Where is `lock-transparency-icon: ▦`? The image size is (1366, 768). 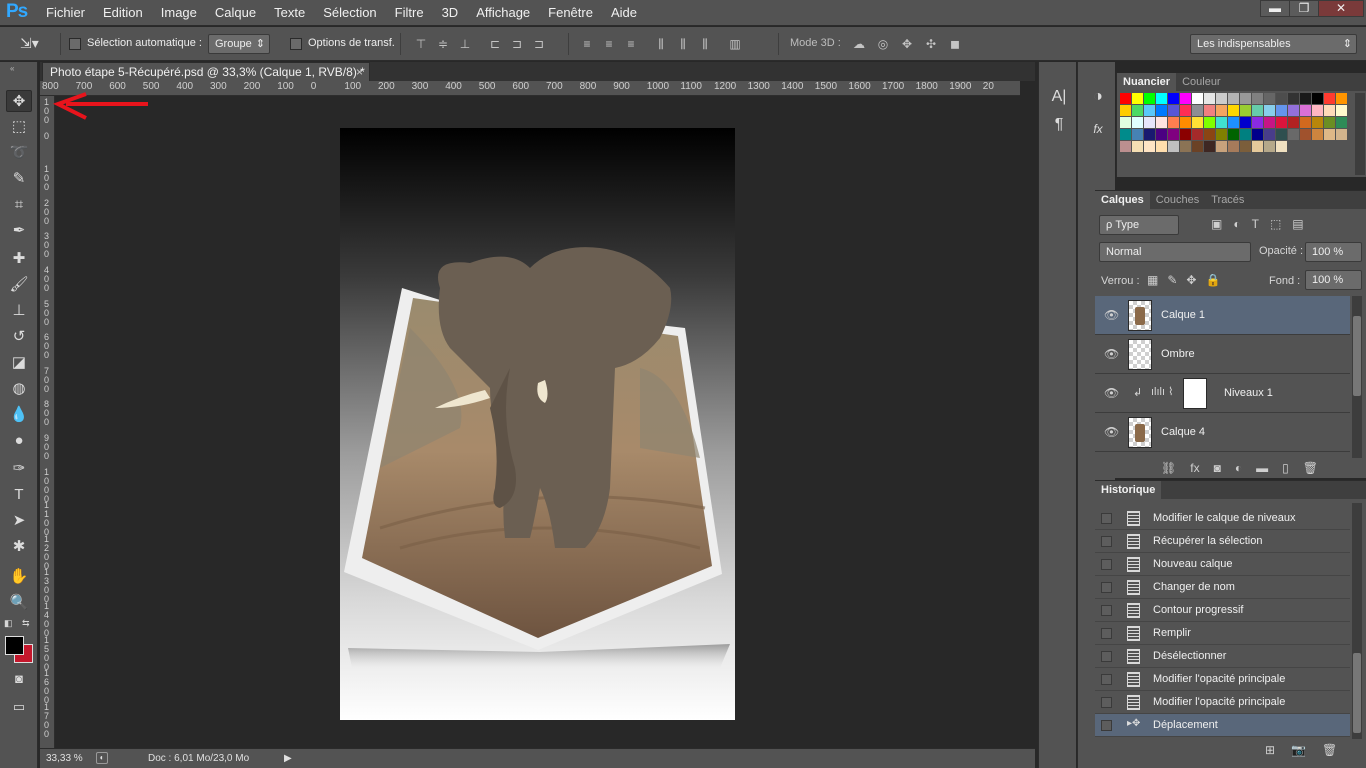 lock-transparency-icon: ▦ is located at coordinates (1152, 280).